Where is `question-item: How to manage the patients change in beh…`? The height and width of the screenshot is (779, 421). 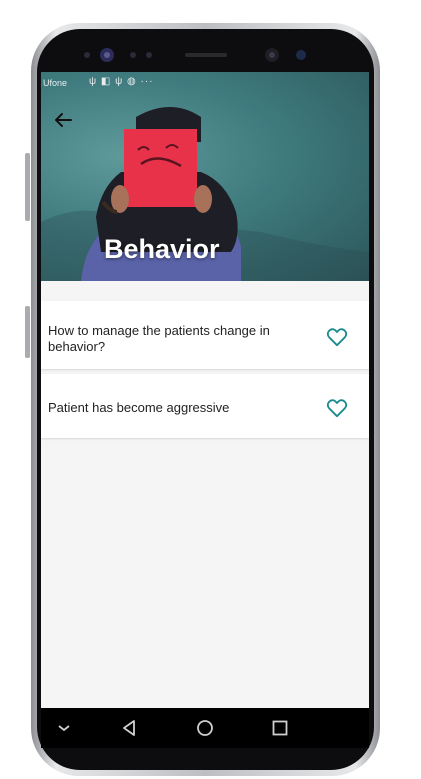
question-item: How to manage the patients change in beh… is located at coordinates (205, 335).